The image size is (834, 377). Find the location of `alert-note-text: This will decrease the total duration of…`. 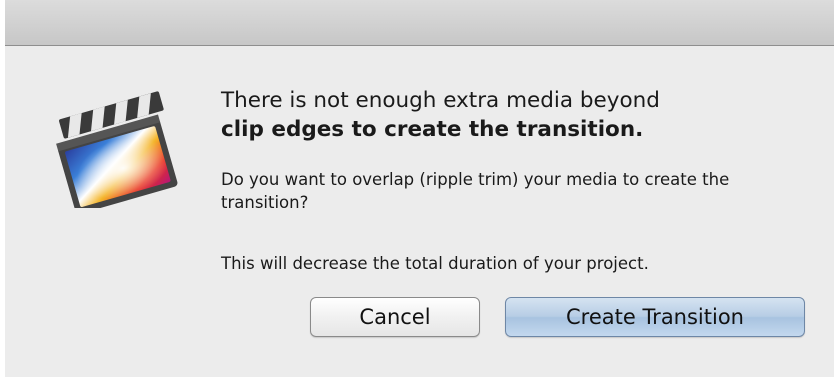

alert-note-text: This will decrease the total duration of… is located at coordinates (435, 263).